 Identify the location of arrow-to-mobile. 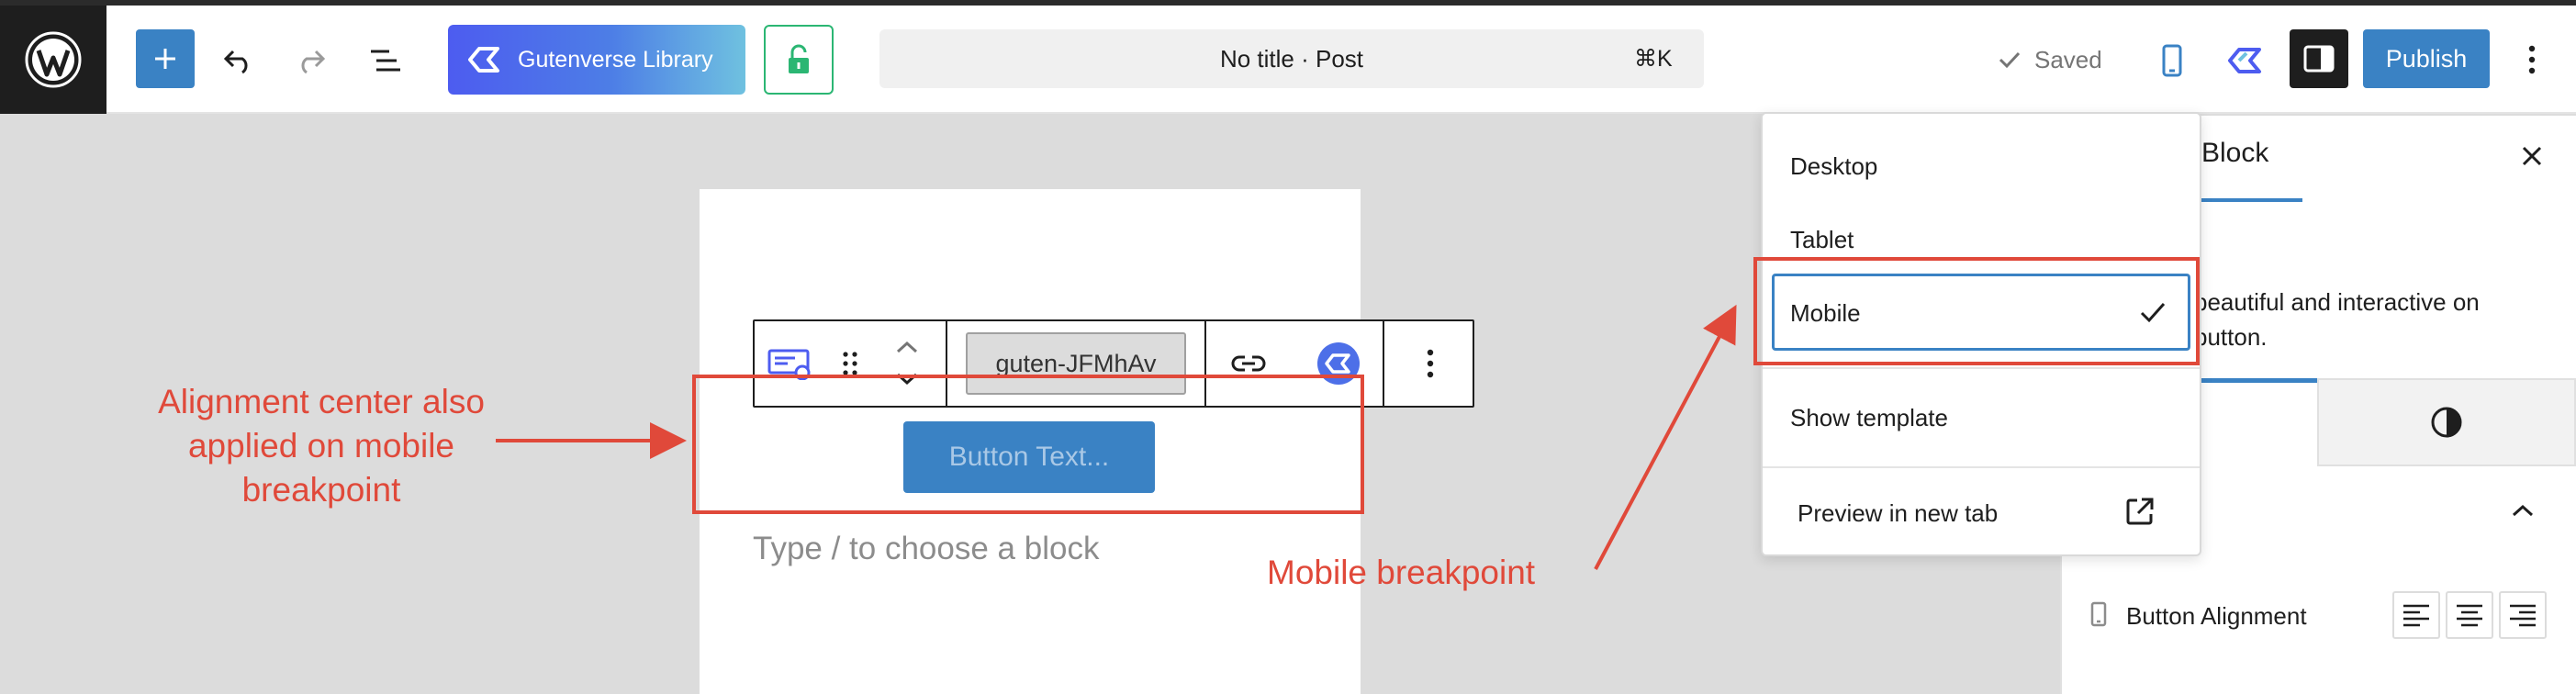
(1665, 437).